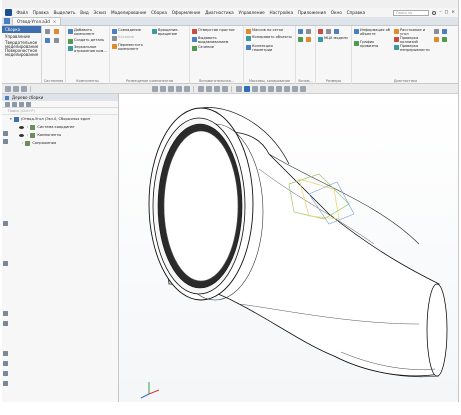 The image size is (461, 415). What do you see at coordinates (179, 89) in the screenshot?
I see `rotate-view-button` at bounding box center [179, 89].